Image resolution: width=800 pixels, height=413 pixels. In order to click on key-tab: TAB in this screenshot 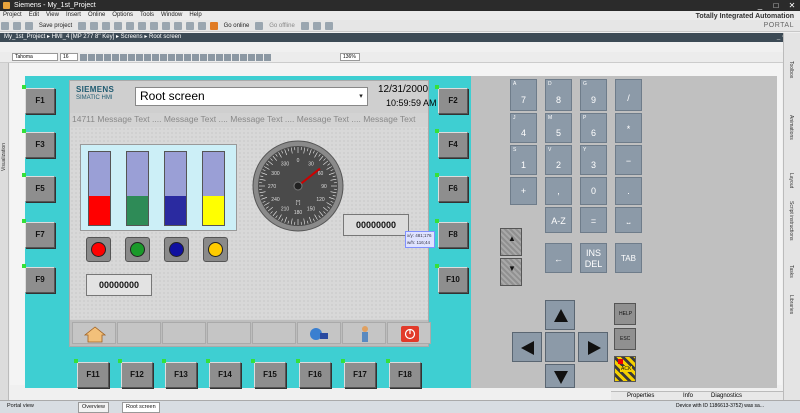, I will do `click(628, 258)`.